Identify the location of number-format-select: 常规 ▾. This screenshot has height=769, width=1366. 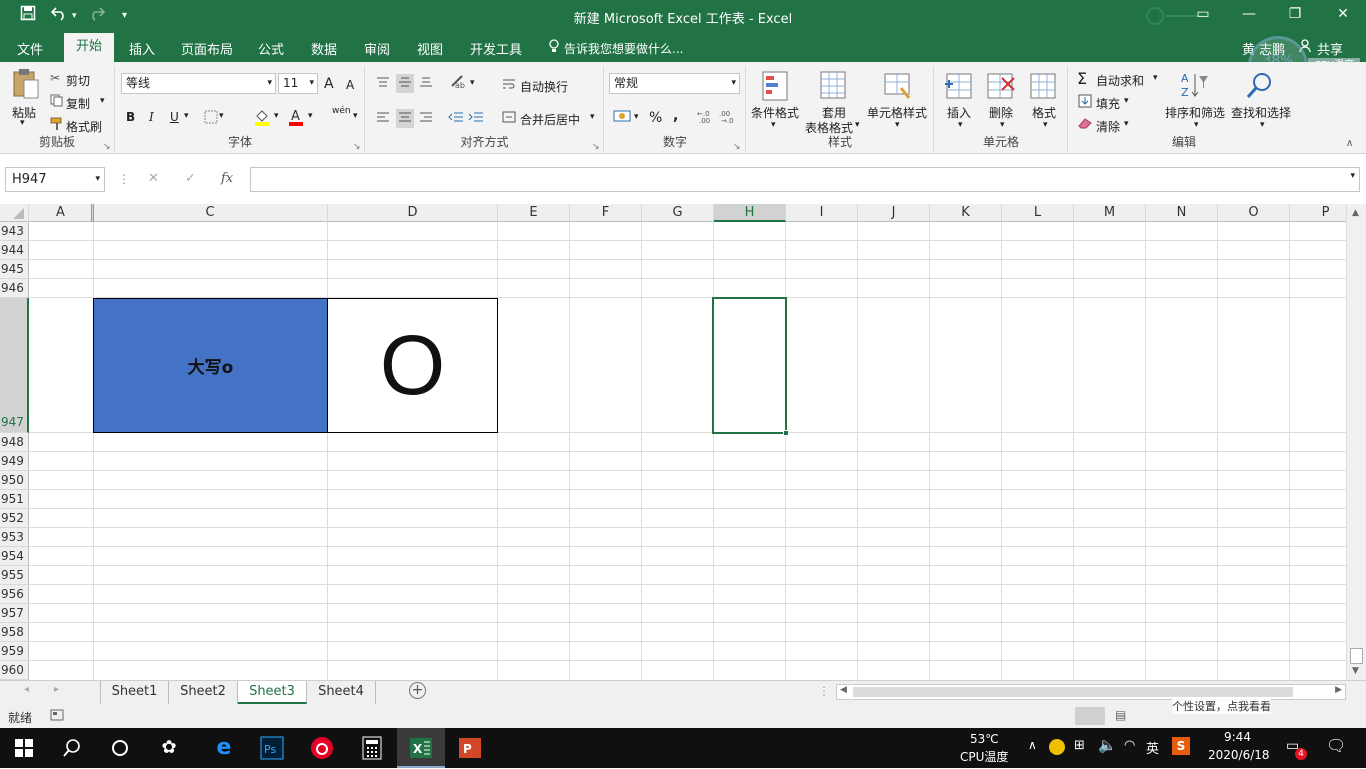
(674, 83).